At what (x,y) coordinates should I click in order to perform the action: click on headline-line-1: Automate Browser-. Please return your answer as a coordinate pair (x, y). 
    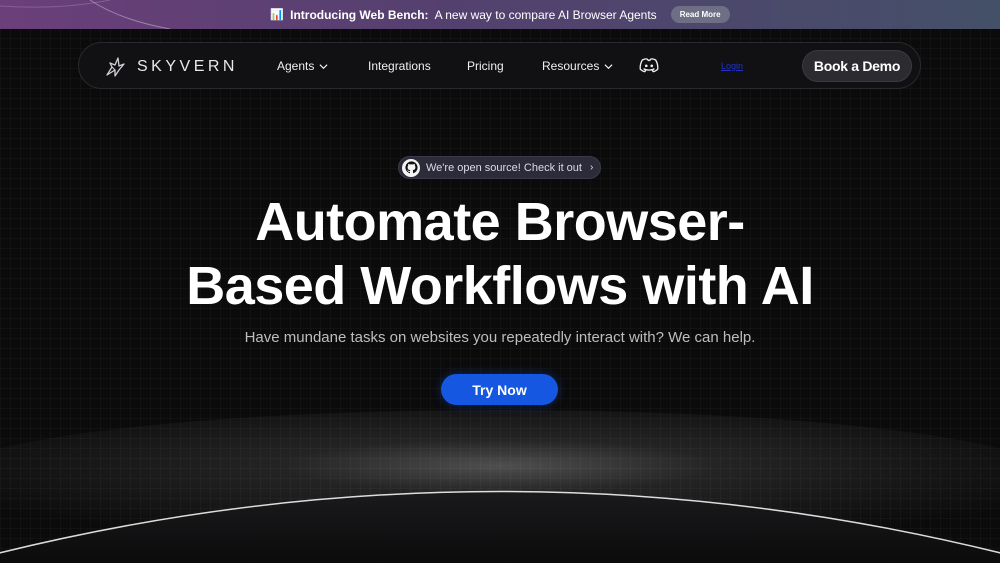
    Looking at the image, I should click on (500, 222).